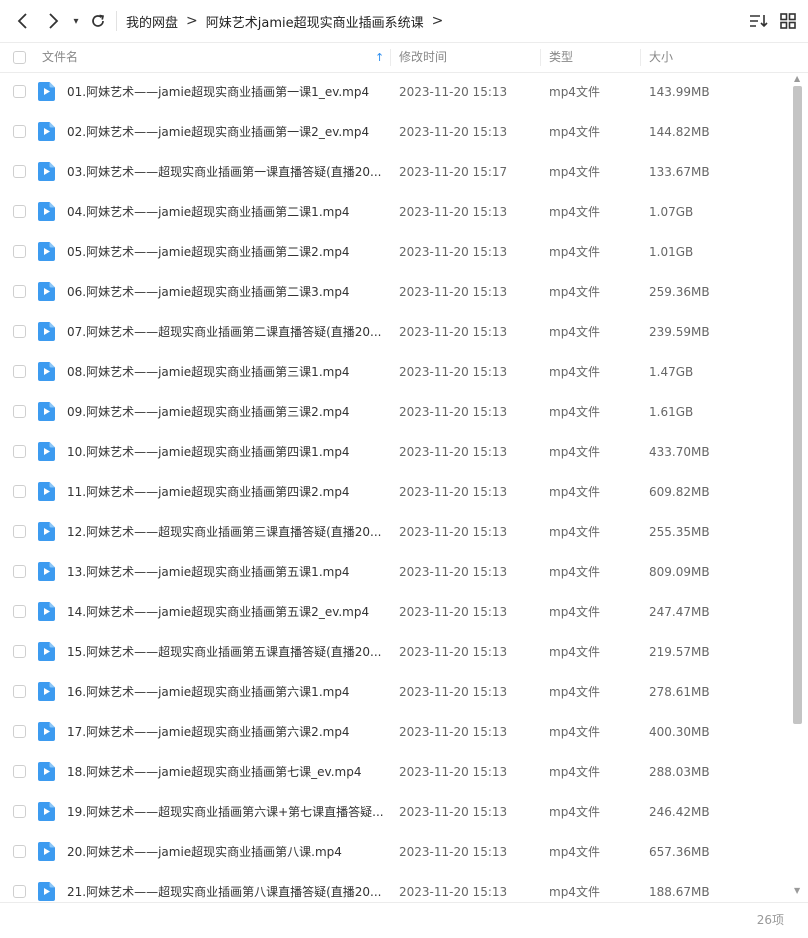 Image resolution: width=808 pixels, height=938 pixels. What do you see at coordinates (226, 372) in the screenshot?
I see `file-name: 08.阿妹艺术——jamie超现实商业插画第三课1.mp4` at bounding box center [226, 372].